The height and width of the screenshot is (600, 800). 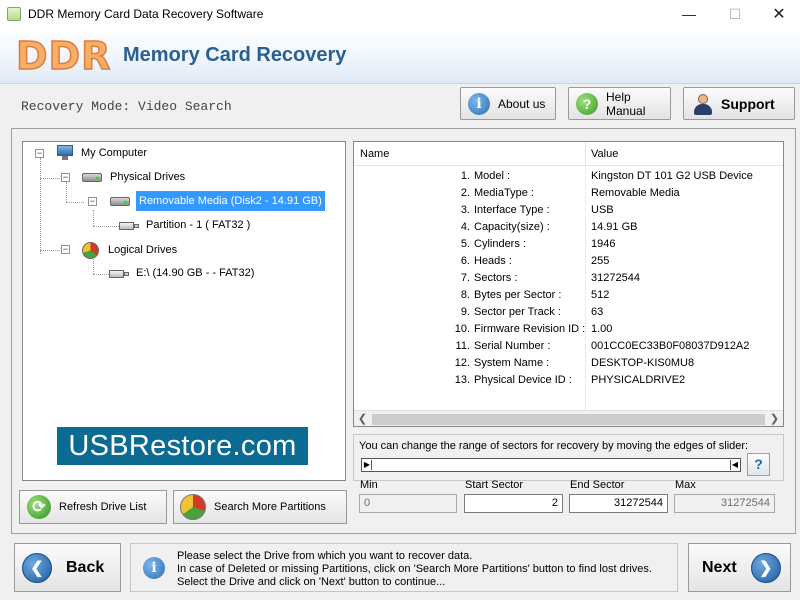 What do you see at coordinates (568, 363) in the screenshot?
I see `table-row: 12. System Name : DESKTOP-KIS0MU8` at bounding box center [568, 363].